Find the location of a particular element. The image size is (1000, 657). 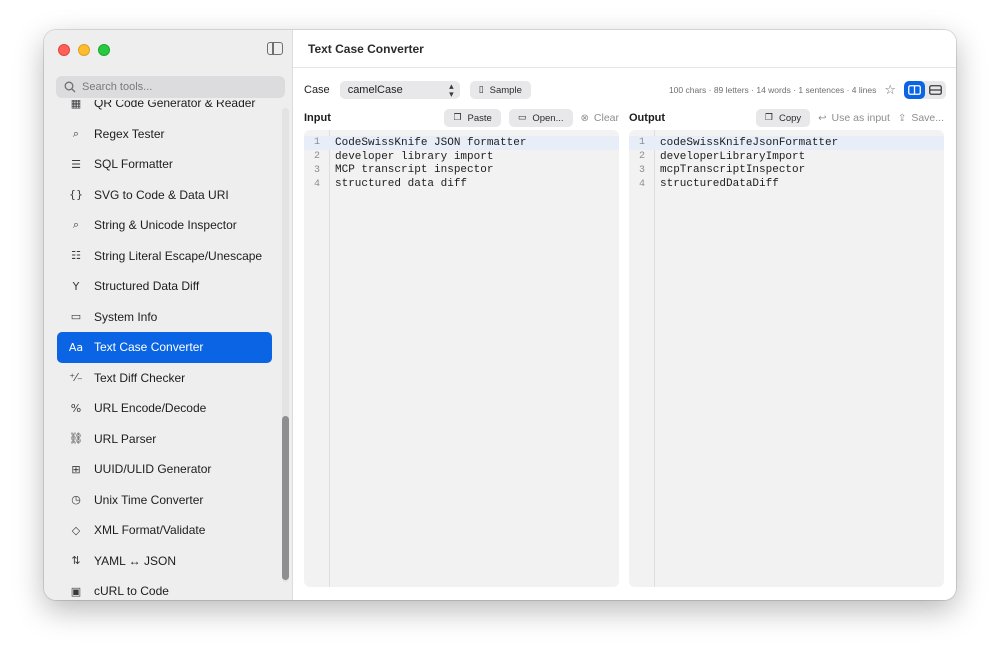

output-line: 4 structuredDataDiff is located at coordinates (786, 184).